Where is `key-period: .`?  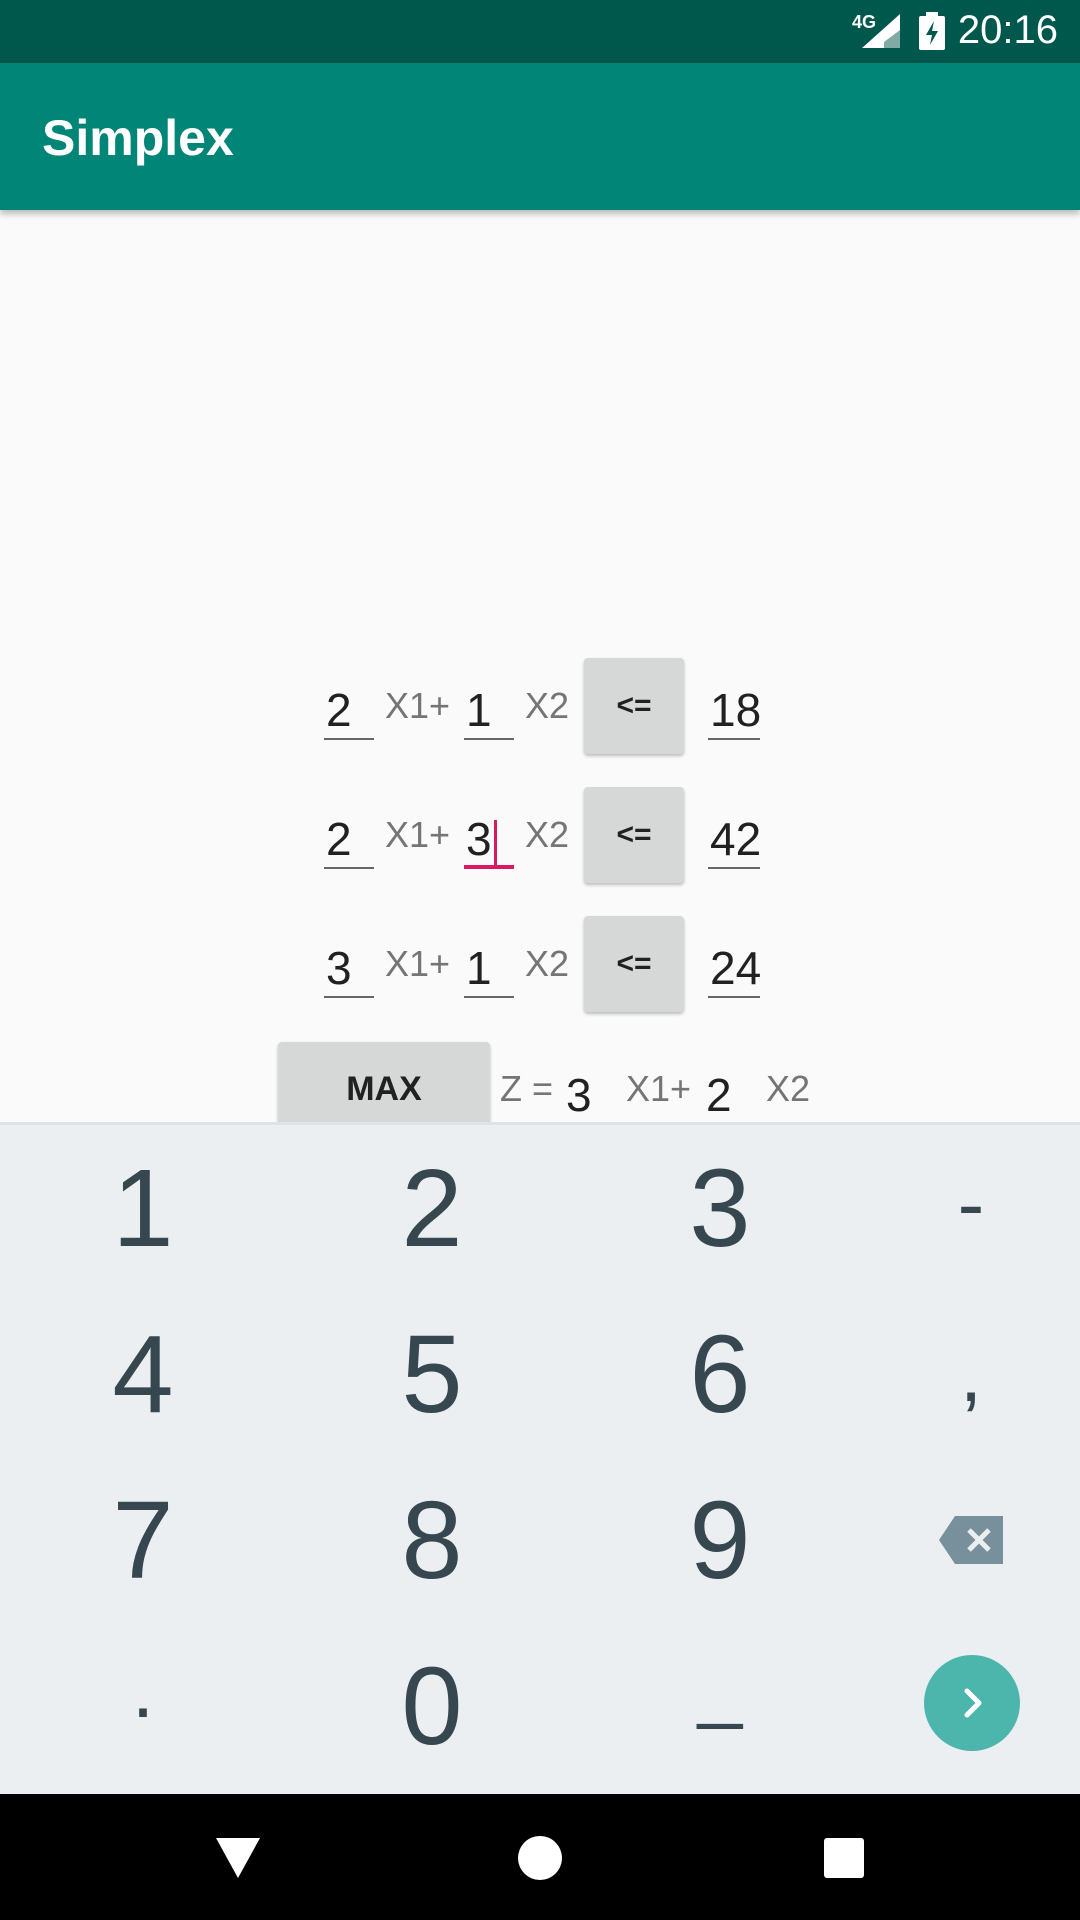 key-period: . is located at coordinates (143, 1690).